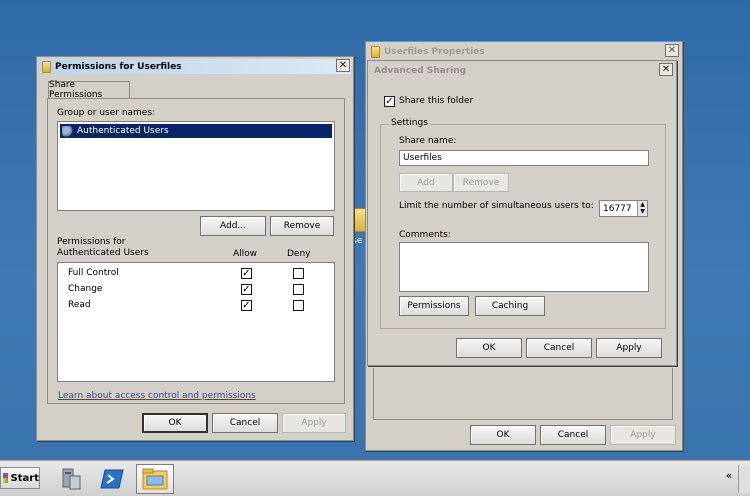  I want to click on comments-textarea, so click(524, 267).